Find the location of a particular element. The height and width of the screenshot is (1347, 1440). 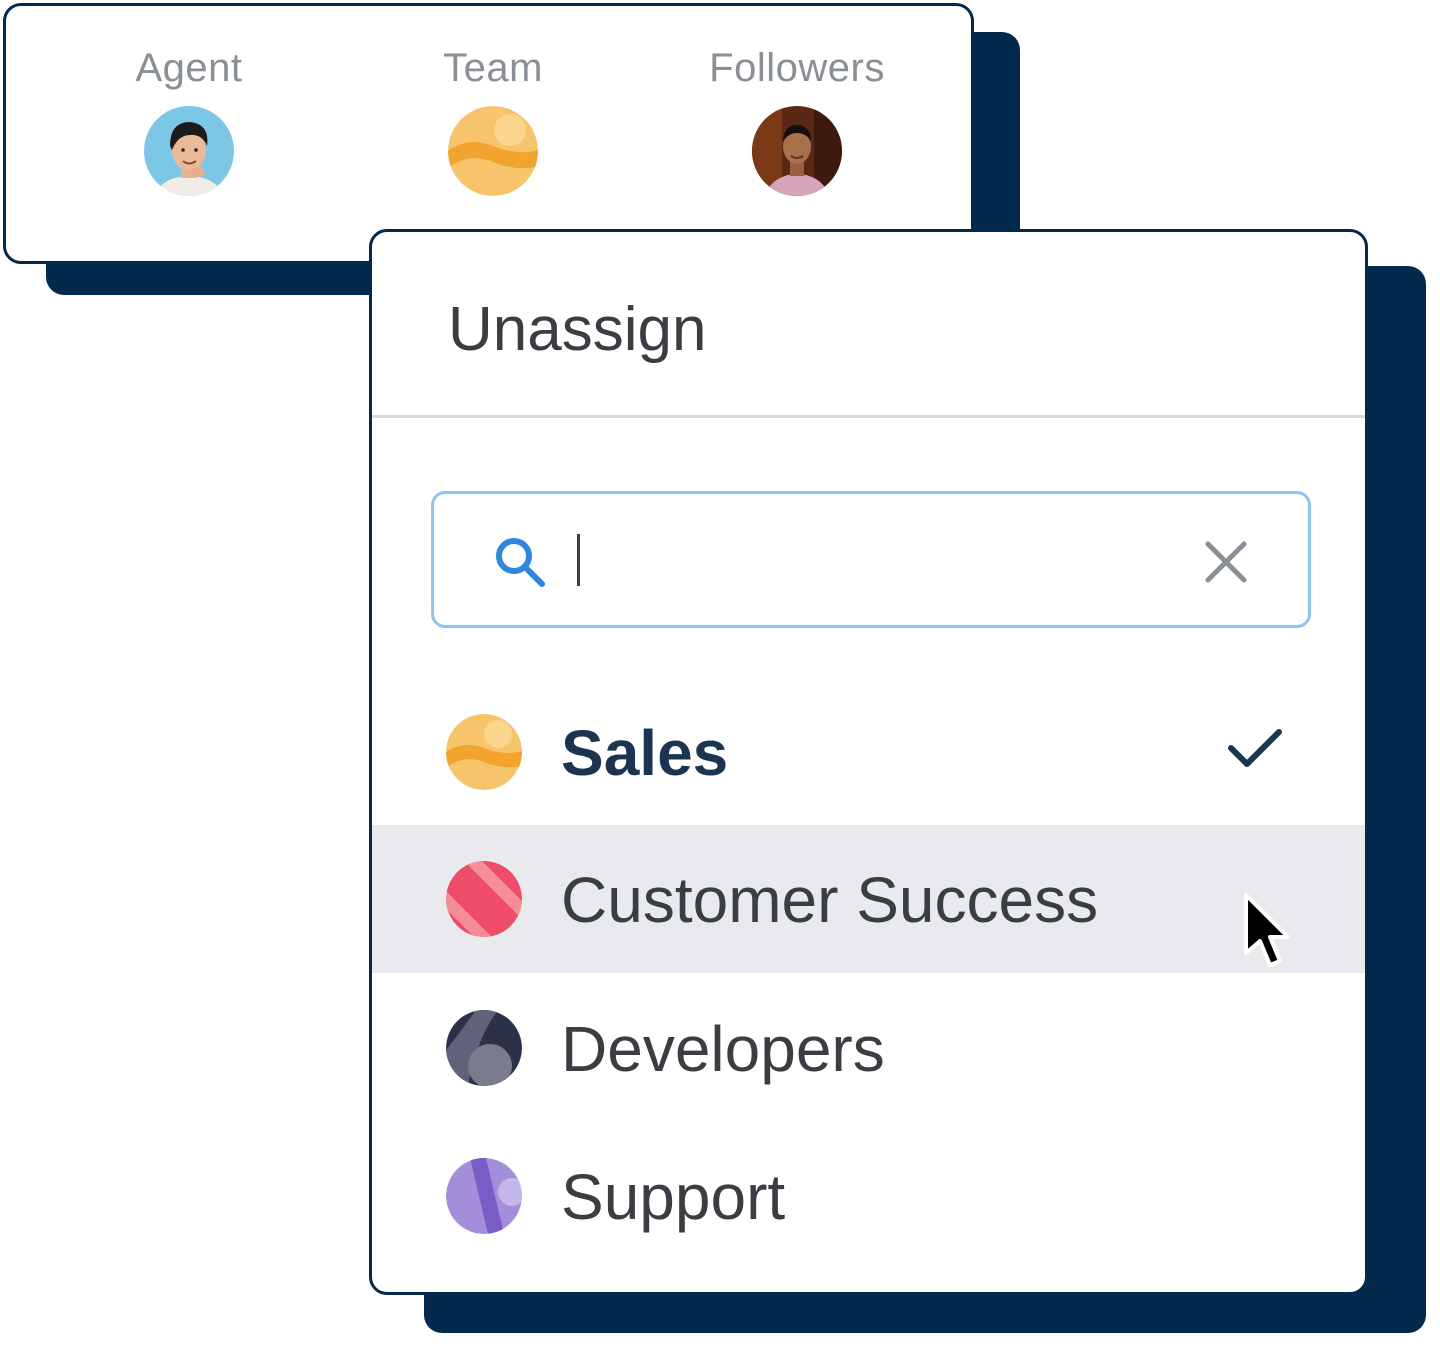

team-avatar is located at coordinates (493, 151).